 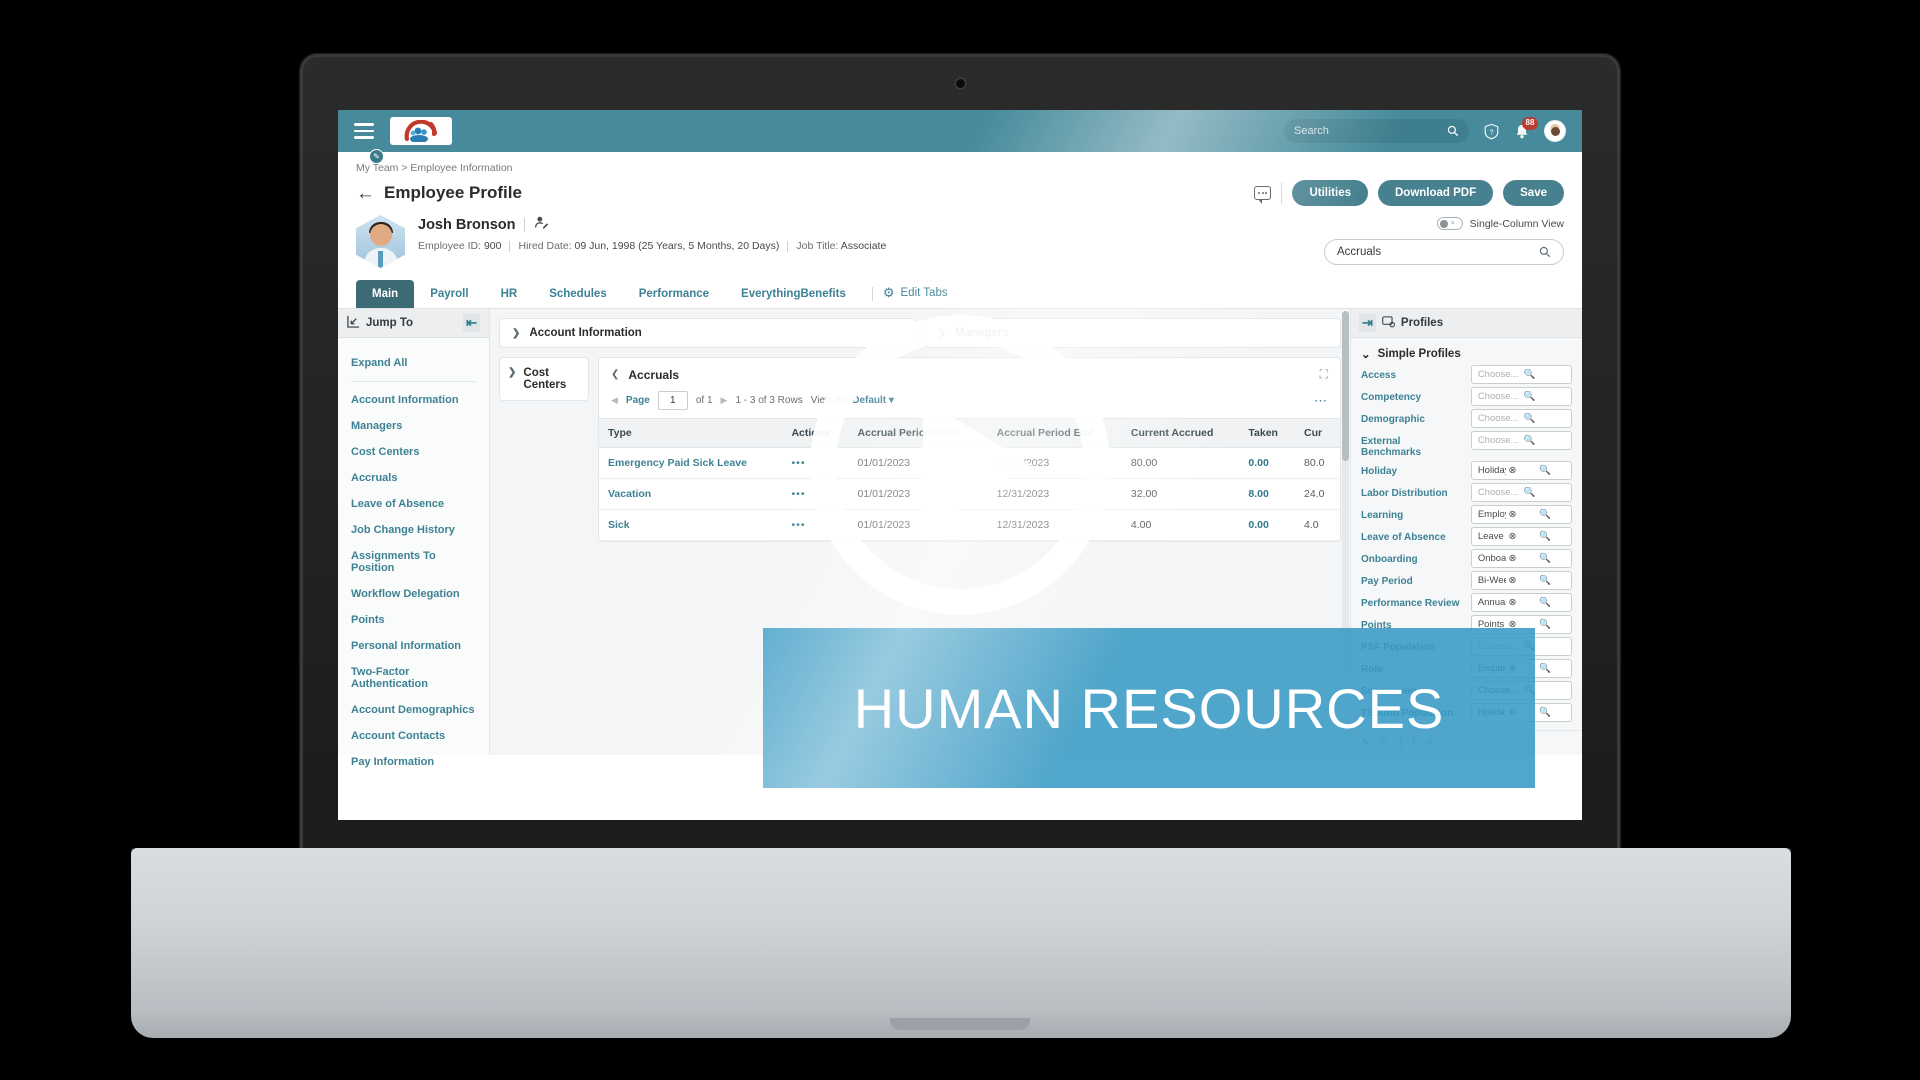 I want to click on tab-schedules: Schedules, so click(x=578, y=294).